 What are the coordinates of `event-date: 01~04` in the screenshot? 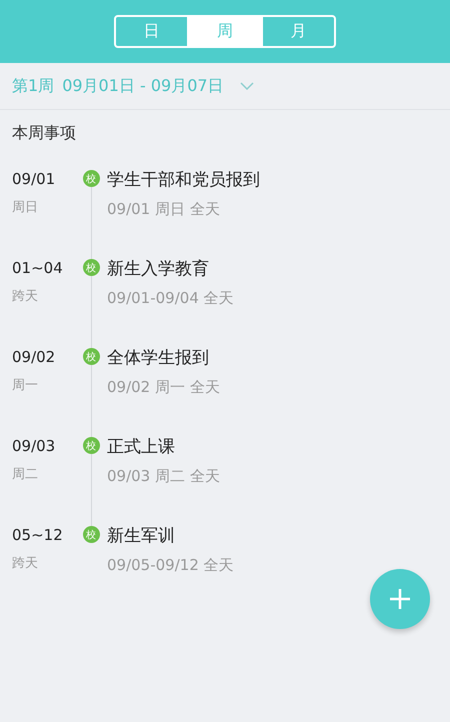 It's located at (38, 268).